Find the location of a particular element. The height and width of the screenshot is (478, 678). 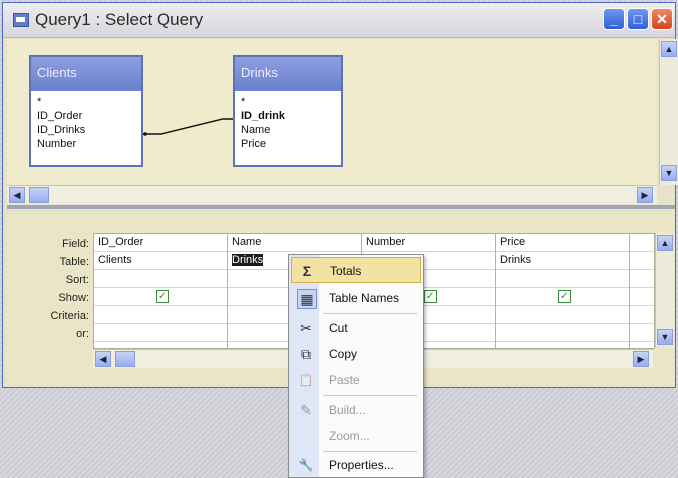

menu-item-label: Totals is located at coordinates (346, 271).